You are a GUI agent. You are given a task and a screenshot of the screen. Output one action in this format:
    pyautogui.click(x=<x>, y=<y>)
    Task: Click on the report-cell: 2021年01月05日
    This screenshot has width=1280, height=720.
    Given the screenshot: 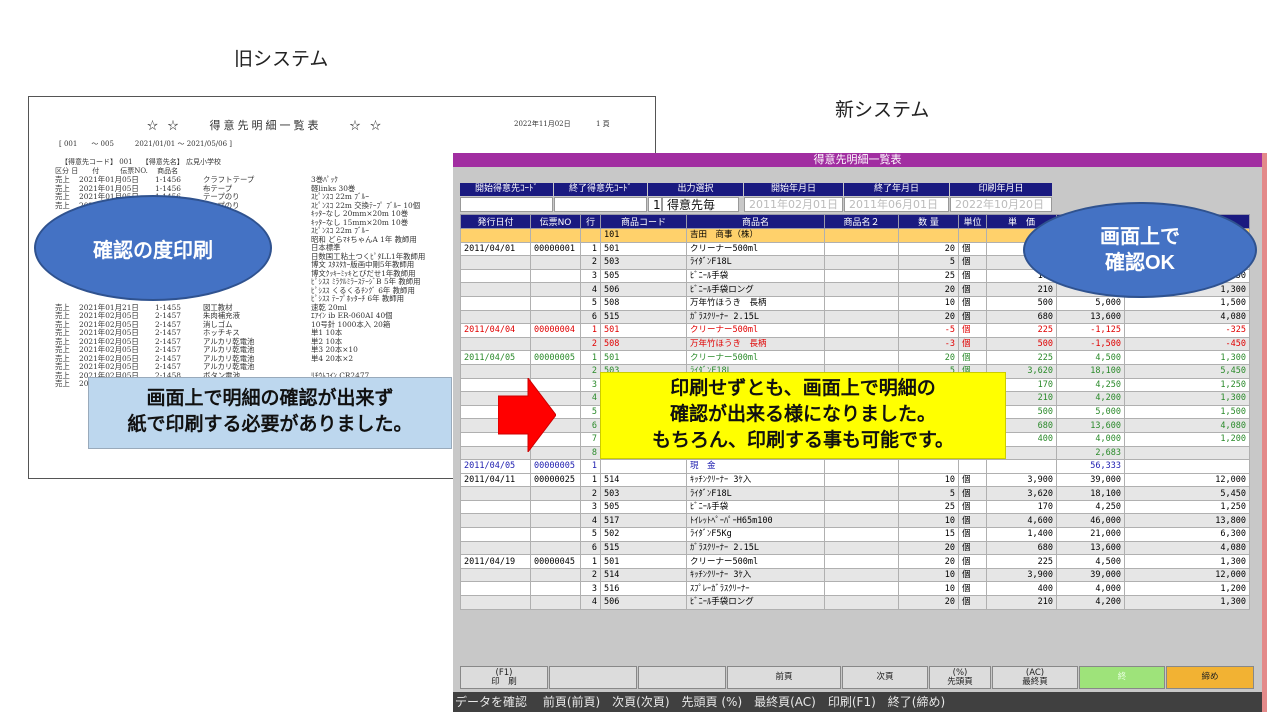 What is the action you would take?
    pyautogui.click(x=109, y=179)
    